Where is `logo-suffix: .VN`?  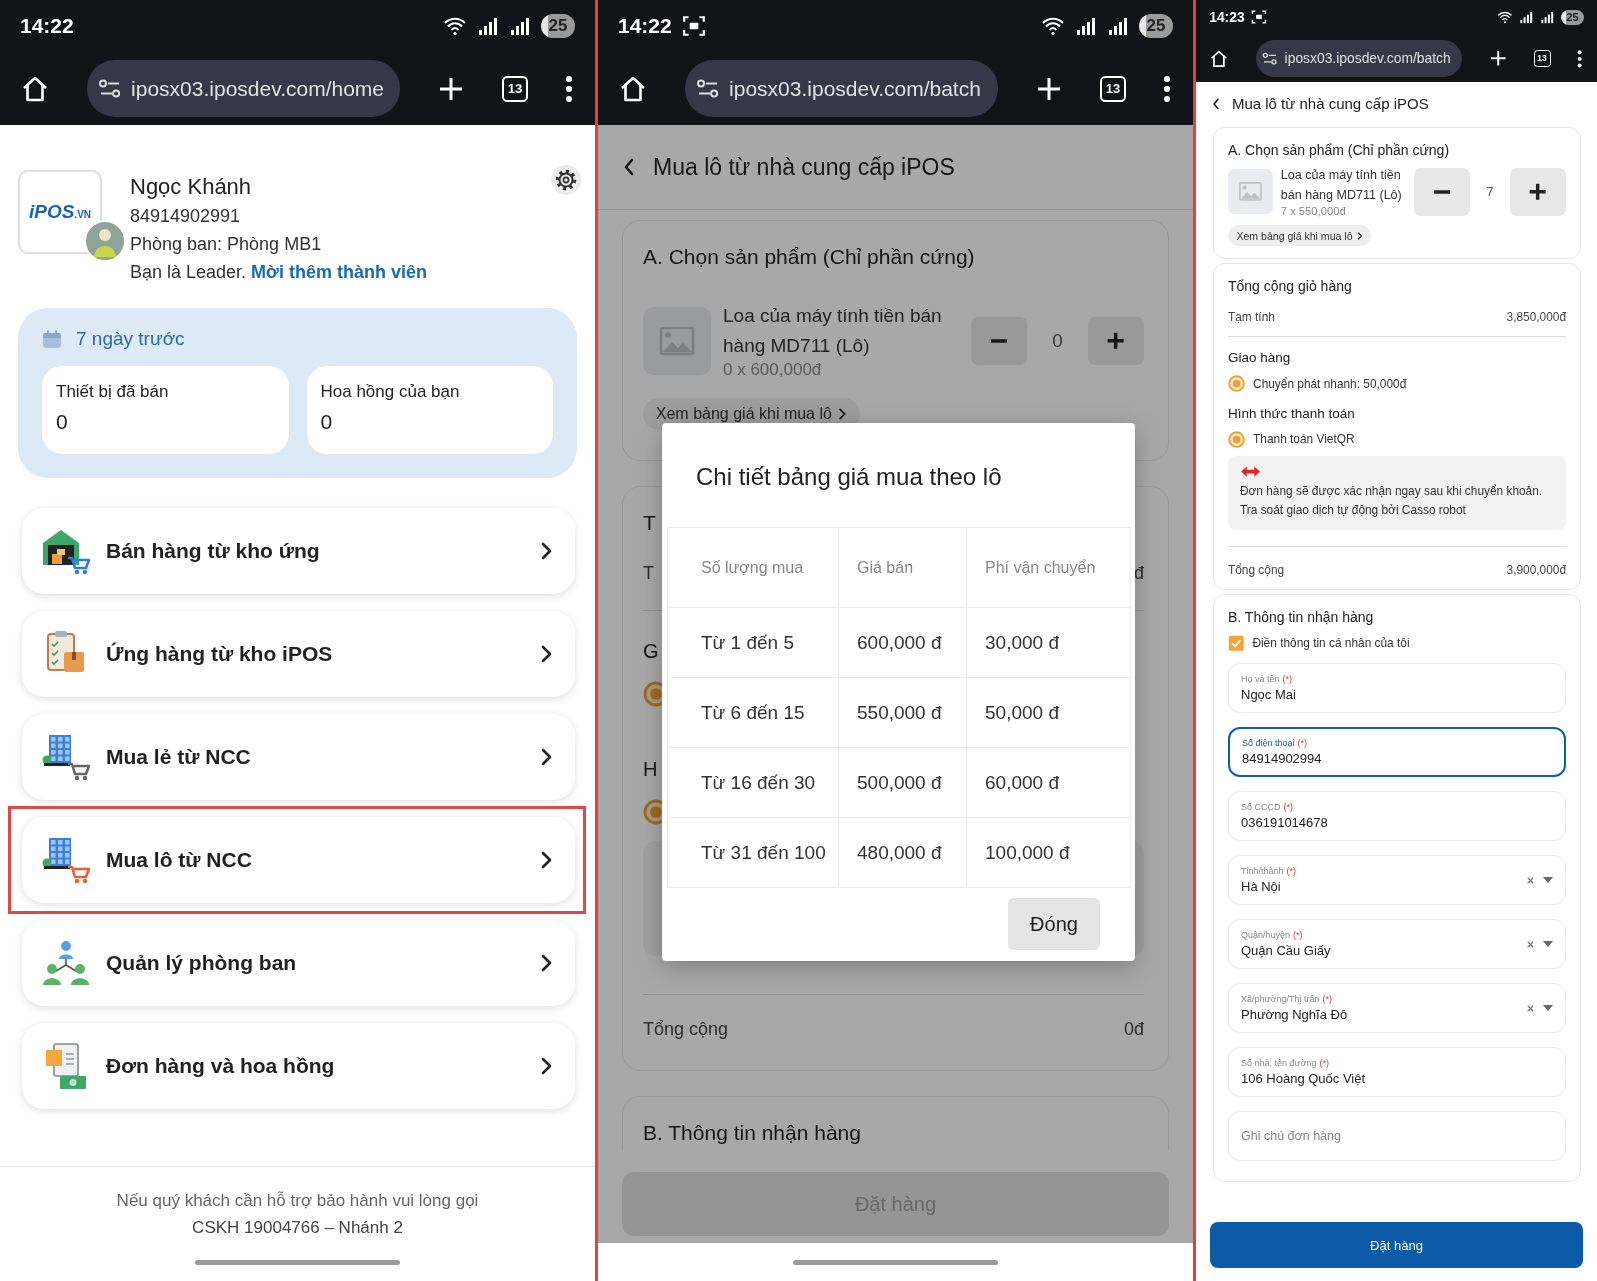
logo-suffix: .VN is located at coordinates (83, 214).